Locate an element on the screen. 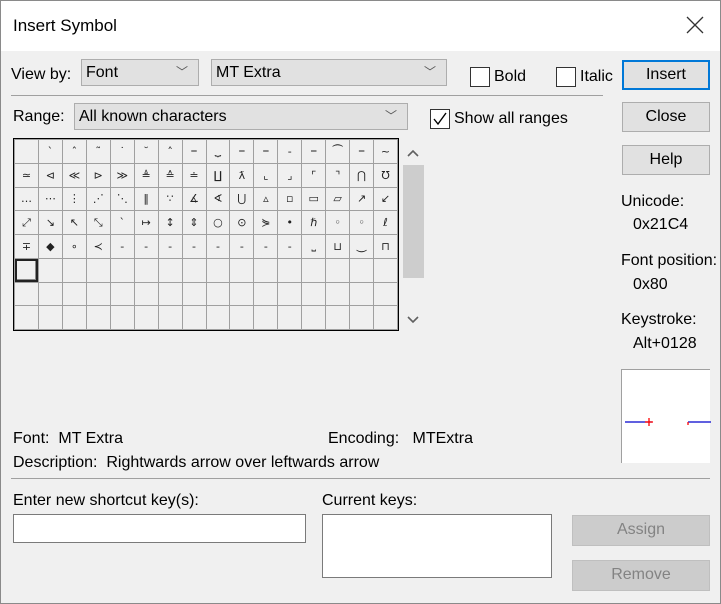 This screenshot has width=721, height=604. close-icon is located at coordinates (695, 25).